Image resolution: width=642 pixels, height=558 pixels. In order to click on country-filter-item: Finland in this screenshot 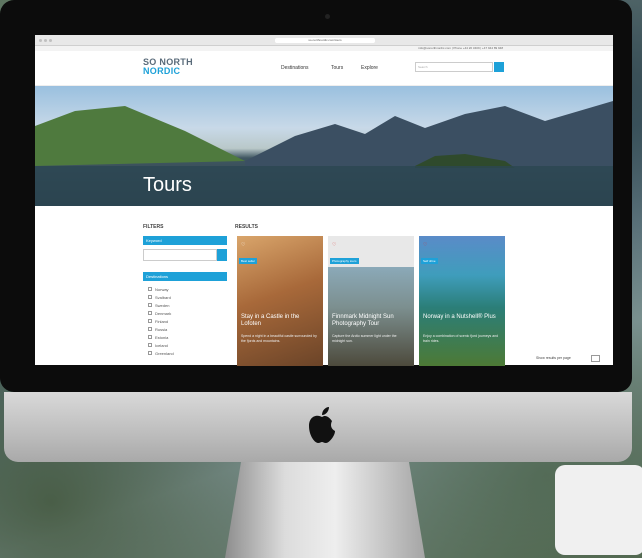, I will do `click(161, 321)`.